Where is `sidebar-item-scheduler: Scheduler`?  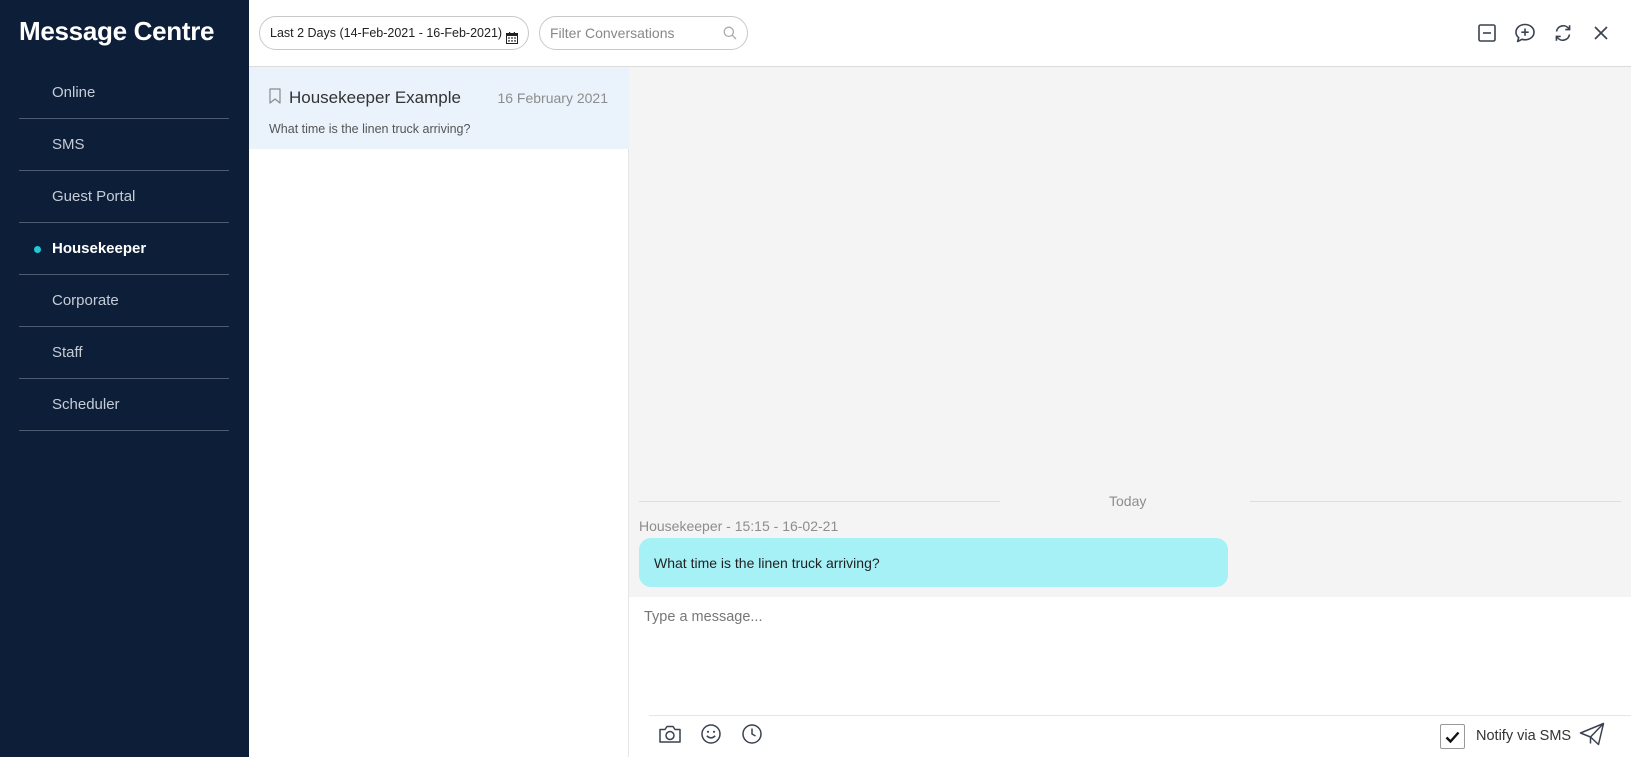 sidebar-item-scheduler: Scheduler is located at coordinates (124, 405).